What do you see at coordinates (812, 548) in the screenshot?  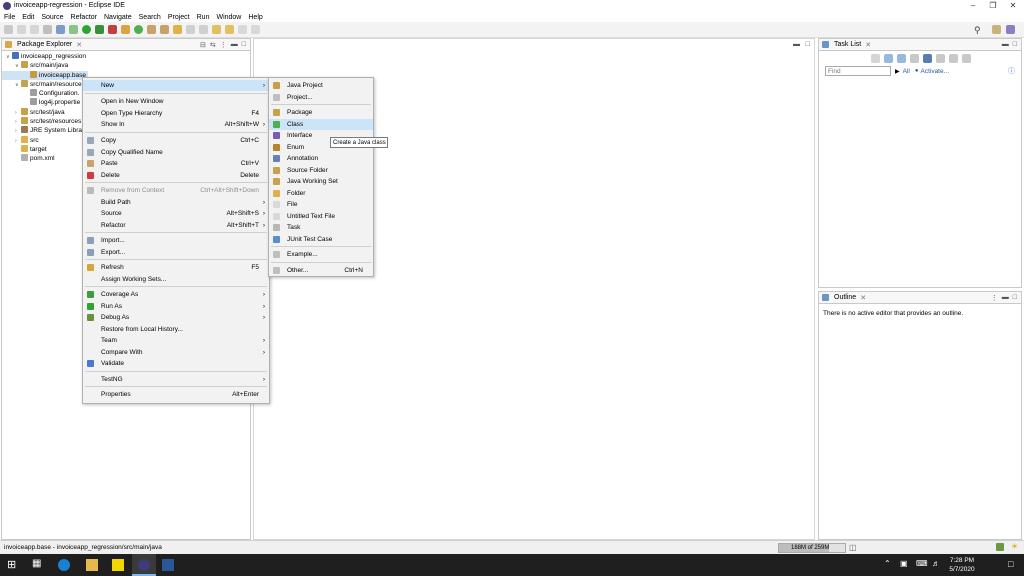 I see `heap-status: 188M of 259M` at bounding box center [812, 548].